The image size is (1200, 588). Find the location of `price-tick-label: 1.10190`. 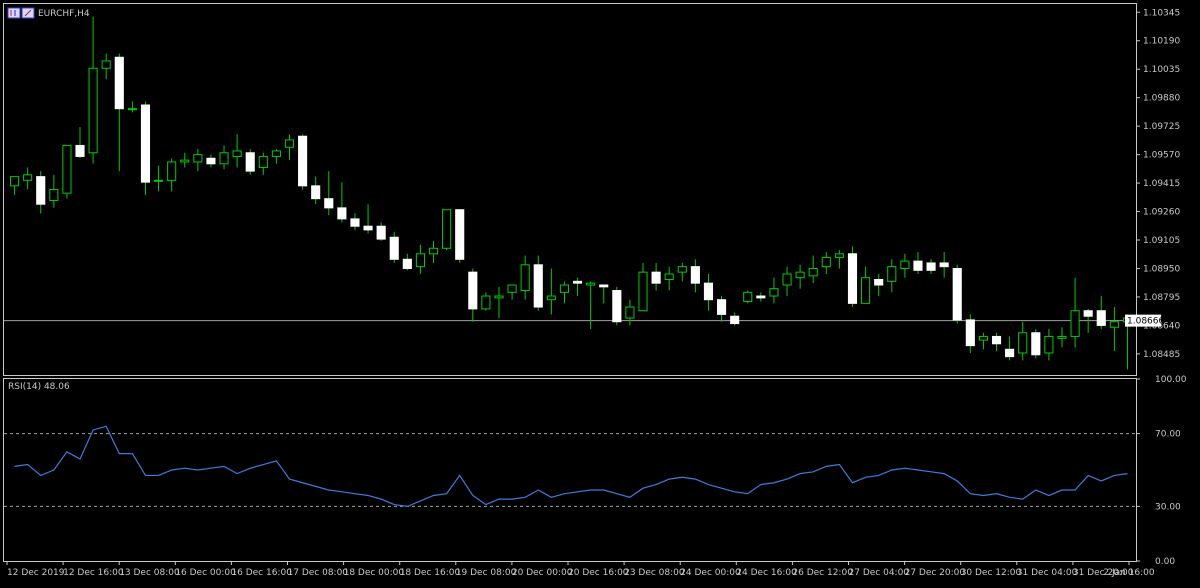

price-tick-label: 1.10190 is located at coordinates (1161, 42).